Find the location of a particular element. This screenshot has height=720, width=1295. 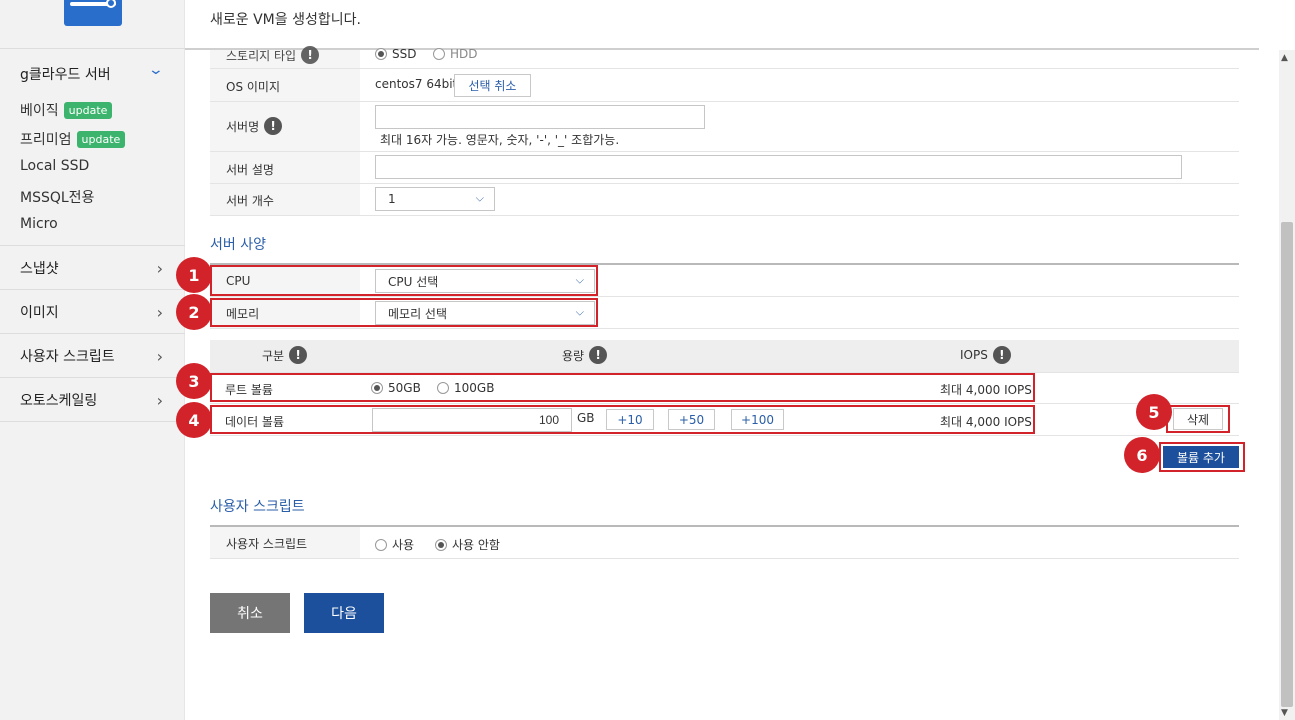

sidebar-item-basic: 베이직 update is located at coordinates (66, 110).